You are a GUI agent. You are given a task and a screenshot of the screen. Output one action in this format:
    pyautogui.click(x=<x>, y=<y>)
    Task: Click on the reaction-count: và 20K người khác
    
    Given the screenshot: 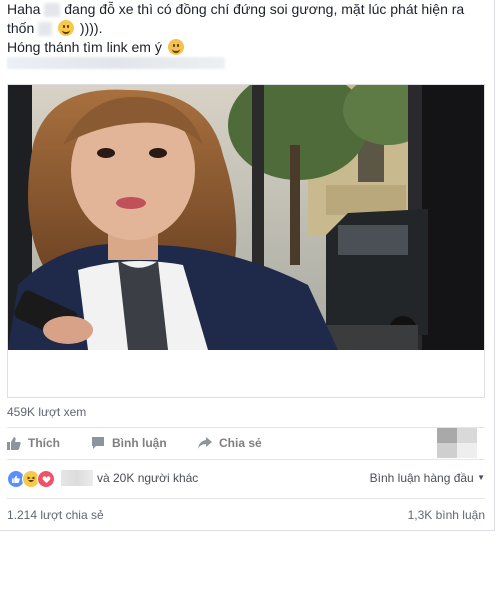 What is the action you would take?
    pyautogui.click(x=147, y=478)
    